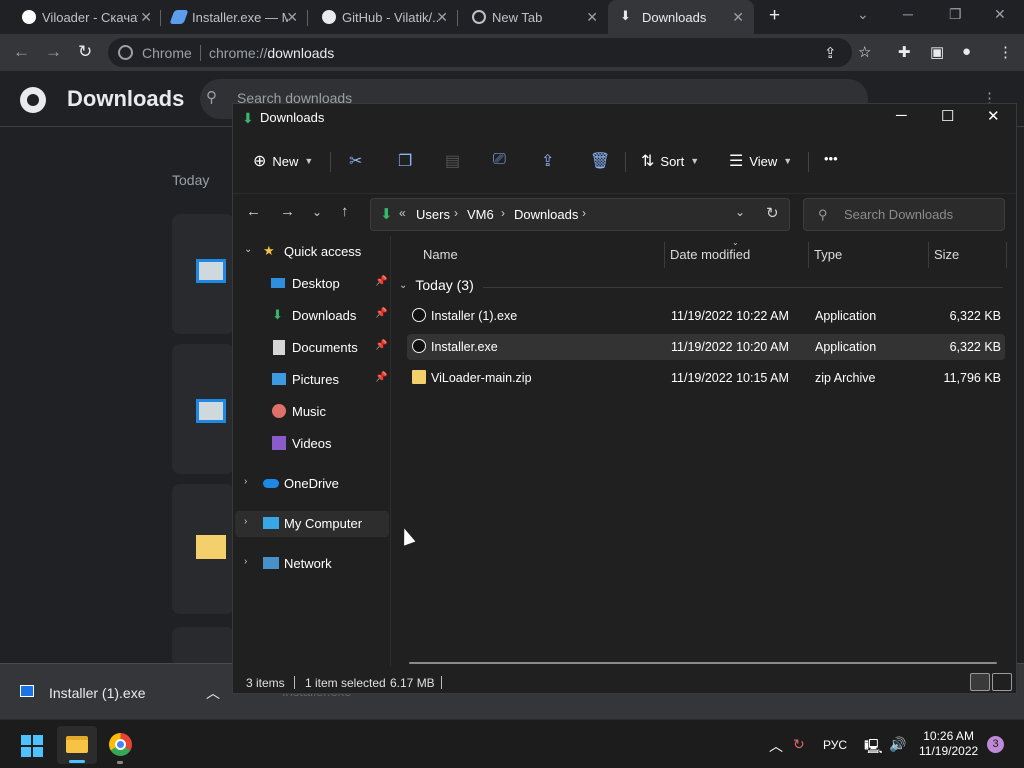 The height and width of the screenshot is (768, 1024). I want to click on extensions-icon: ✚, so click(904, 52).